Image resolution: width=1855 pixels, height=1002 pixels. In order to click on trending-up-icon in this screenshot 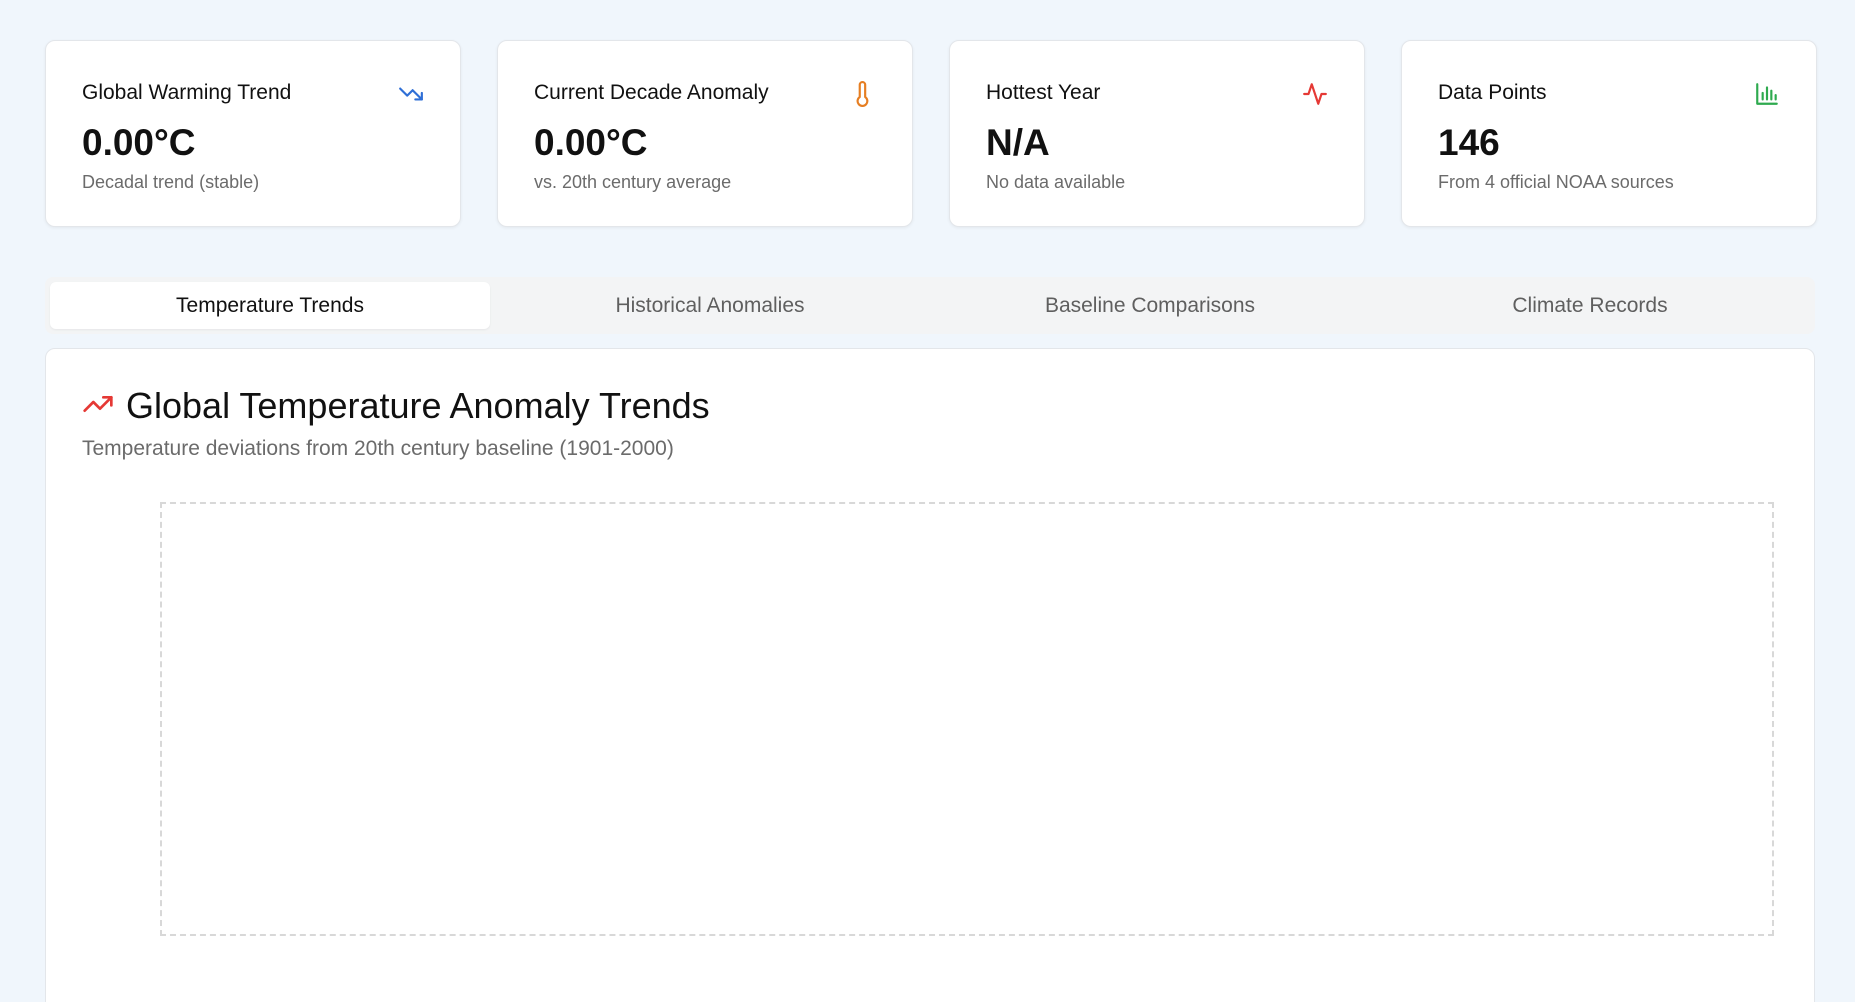, I will do `click(98, 406)`.